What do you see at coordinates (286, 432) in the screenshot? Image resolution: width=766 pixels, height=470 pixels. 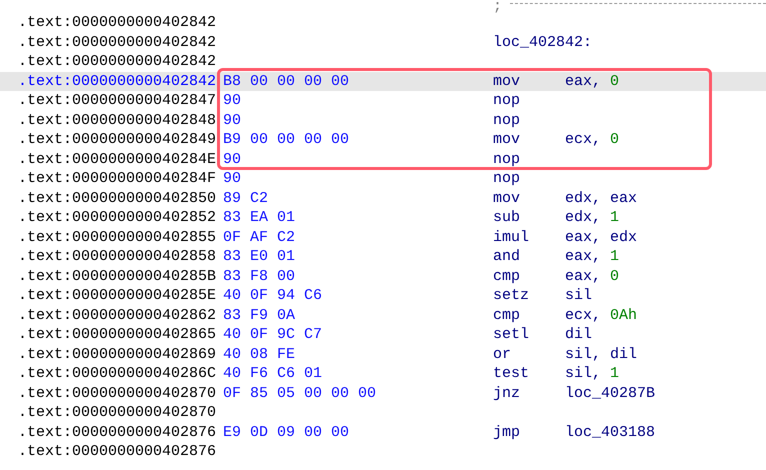 I see `opcode-bytes: E9 0D 09 00 00` at bounding box center [286, 432].